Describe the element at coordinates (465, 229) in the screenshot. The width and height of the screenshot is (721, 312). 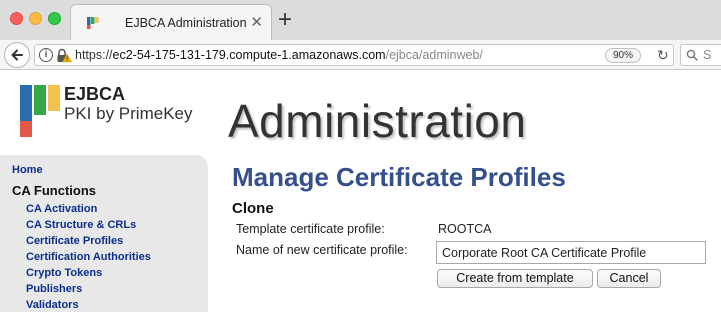
I see `template-profile-value: ROOTCA` at that location.